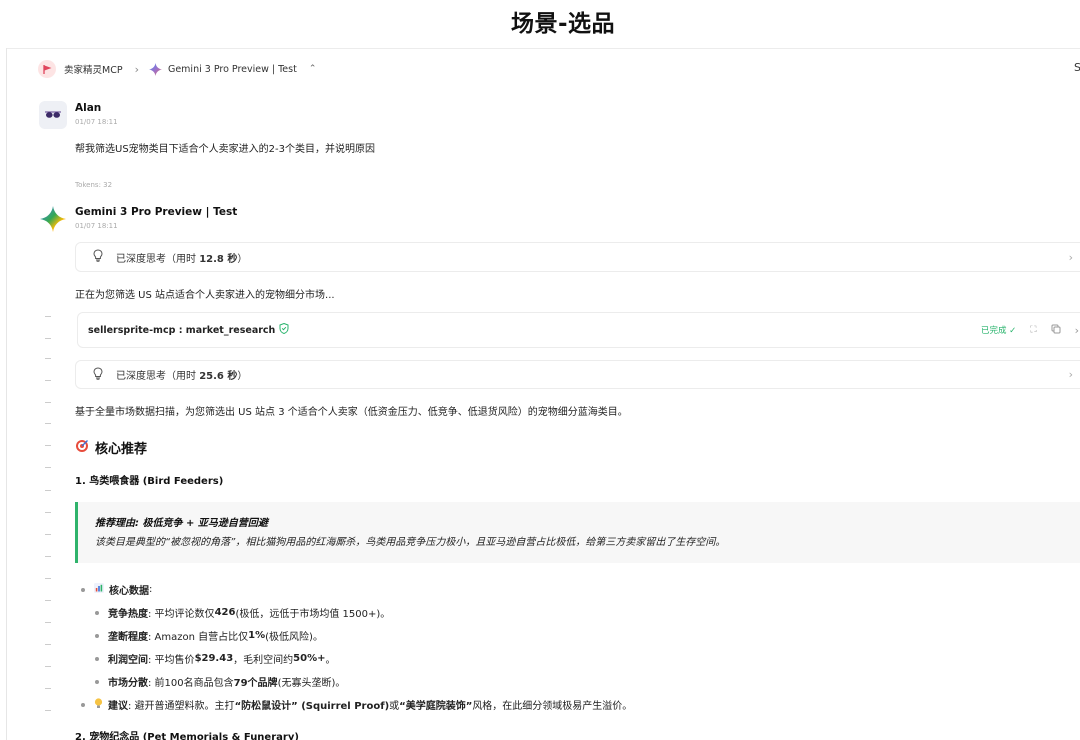 This screenshot has width=1080, height=740. I want to click on thinking-card-1: 已深度思考（用时 12.8 秒） ›, so click(577, 257).